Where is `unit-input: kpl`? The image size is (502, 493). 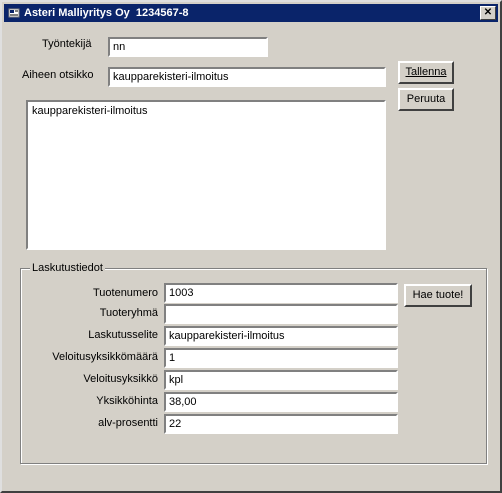
unit-input: kpl is located at coordinates (281, 380).